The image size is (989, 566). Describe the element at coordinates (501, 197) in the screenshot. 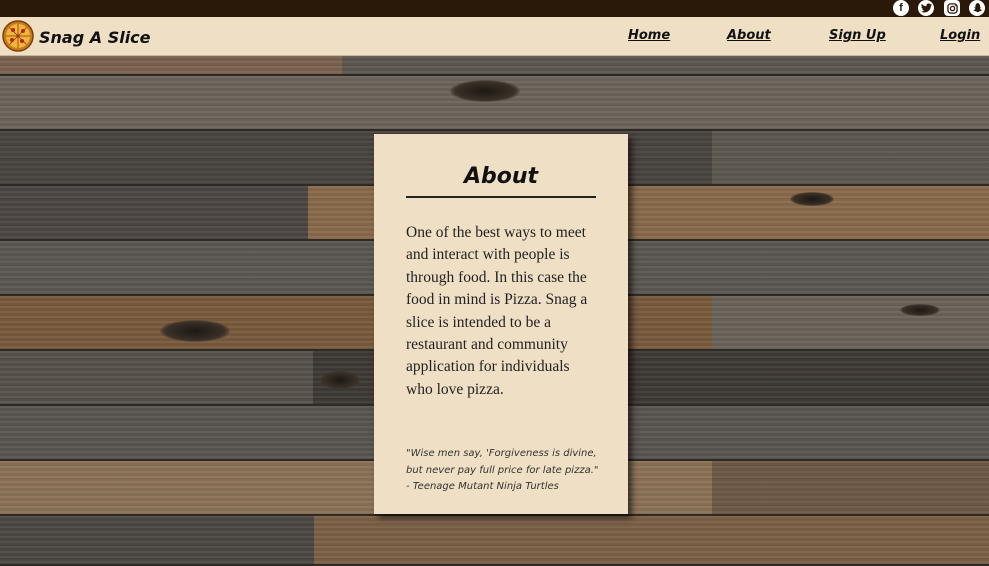

I see `title-divider` at that location.